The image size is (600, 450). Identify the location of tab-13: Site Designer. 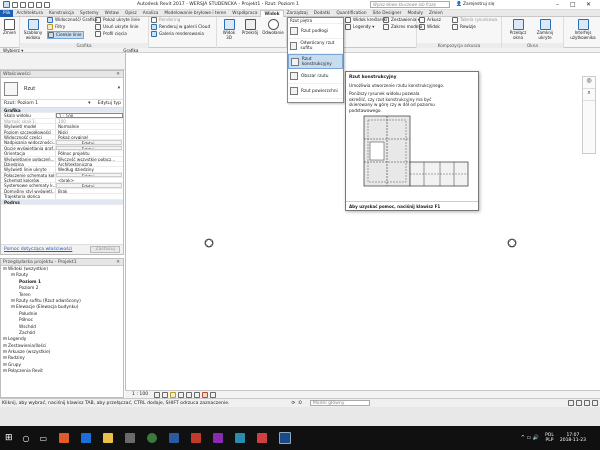
(387, 13).